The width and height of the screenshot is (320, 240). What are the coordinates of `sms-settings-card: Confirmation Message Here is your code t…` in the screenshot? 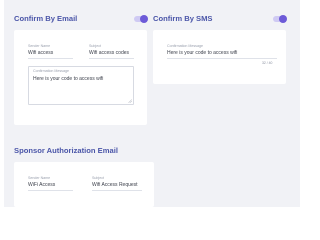 It's located at (219, 57).